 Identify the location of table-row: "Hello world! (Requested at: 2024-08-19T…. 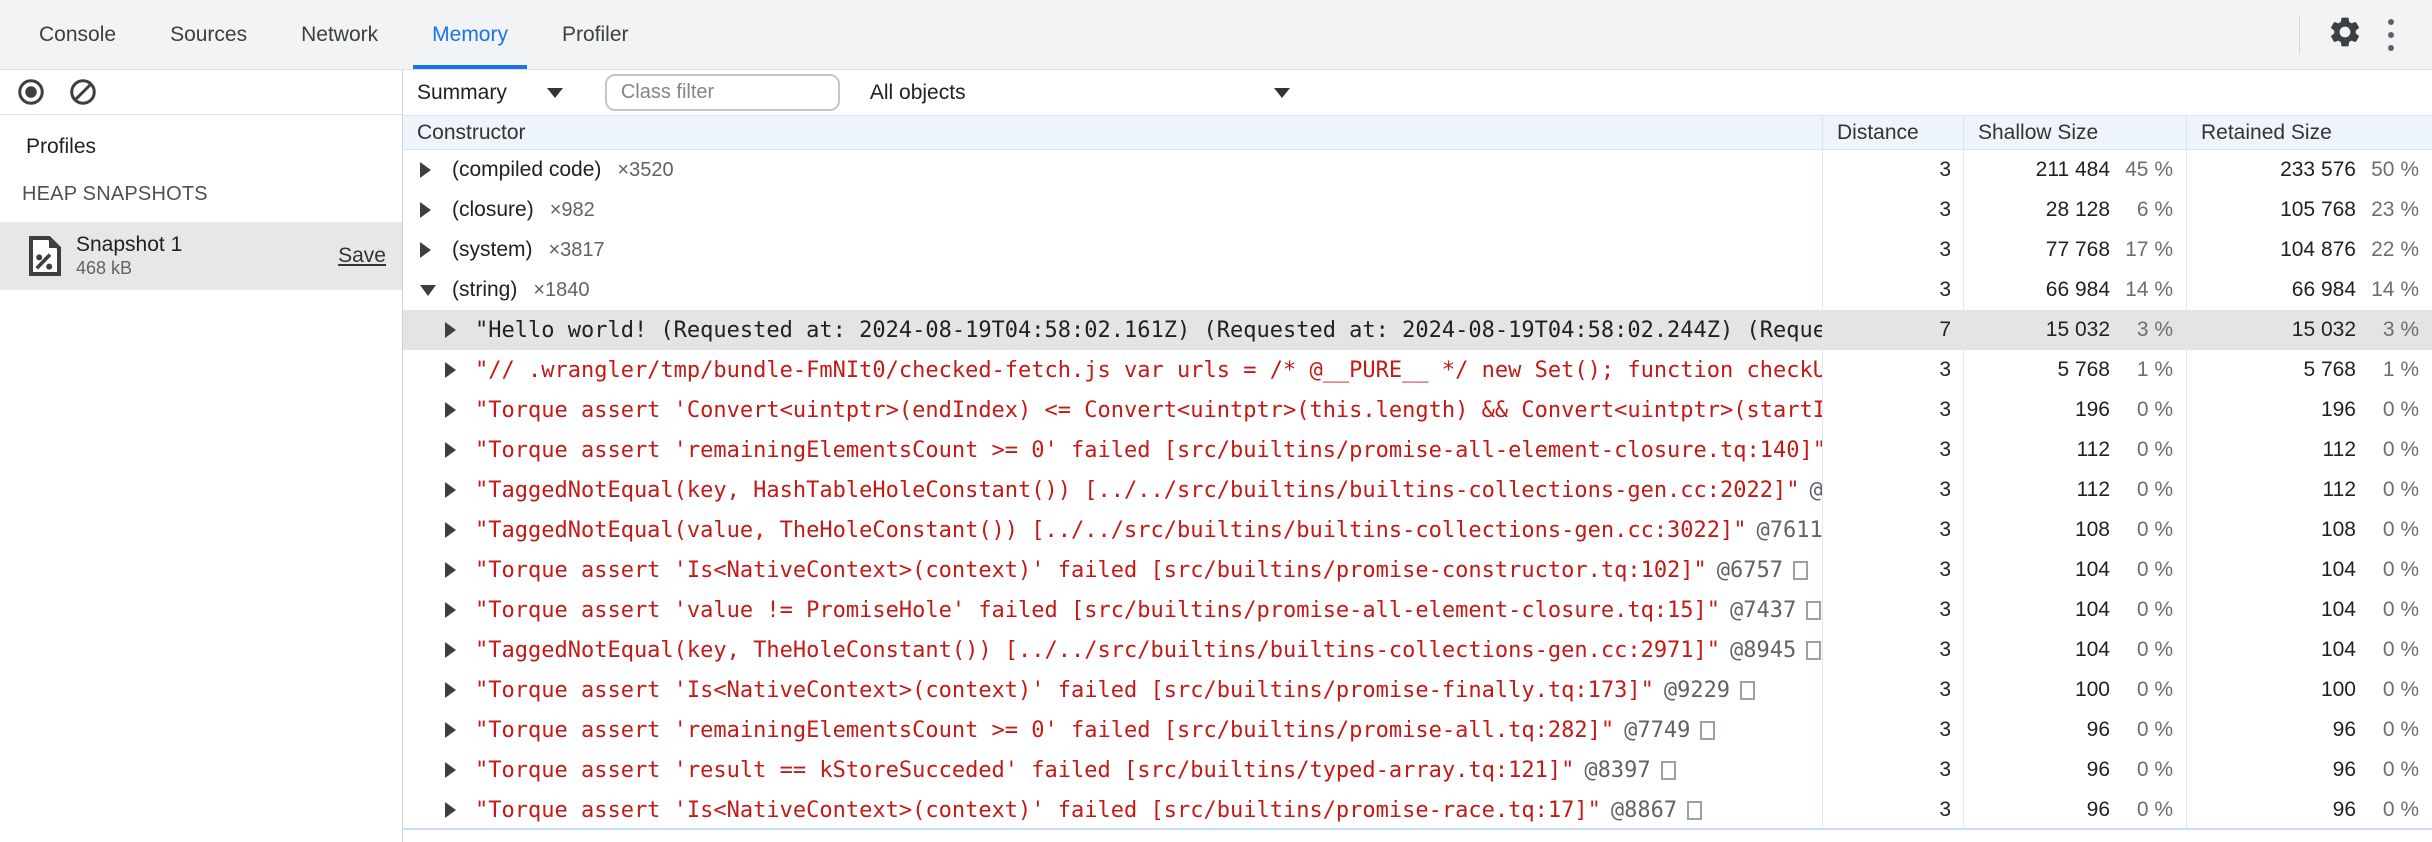
(1417, 330).